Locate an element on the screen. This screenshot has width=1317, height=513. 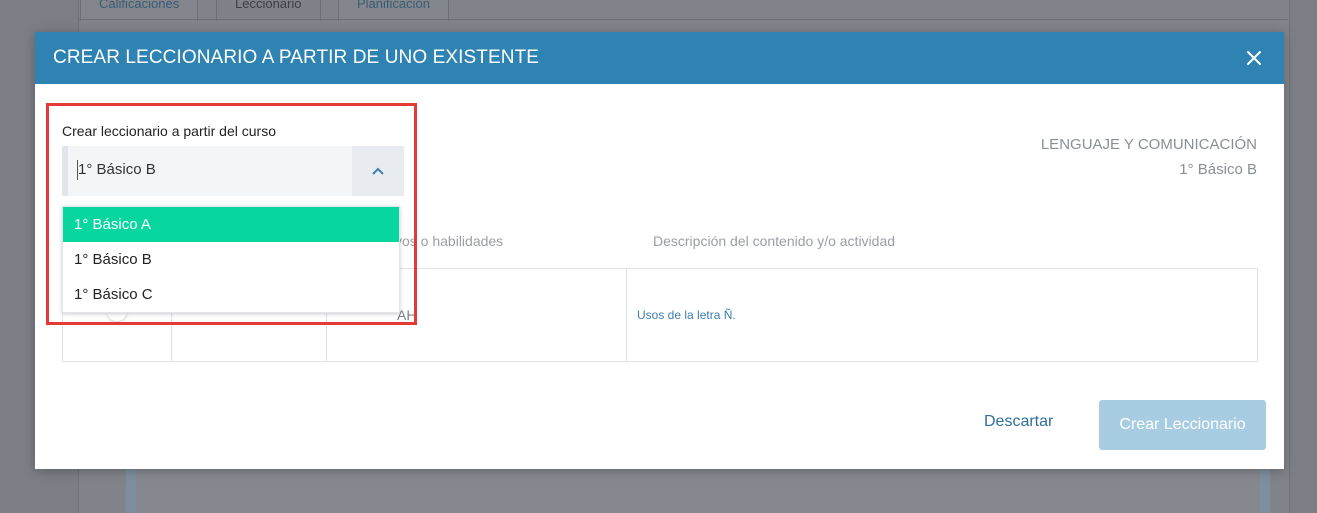
course-select: 1° Básico B is located at coordinates (233, 171).